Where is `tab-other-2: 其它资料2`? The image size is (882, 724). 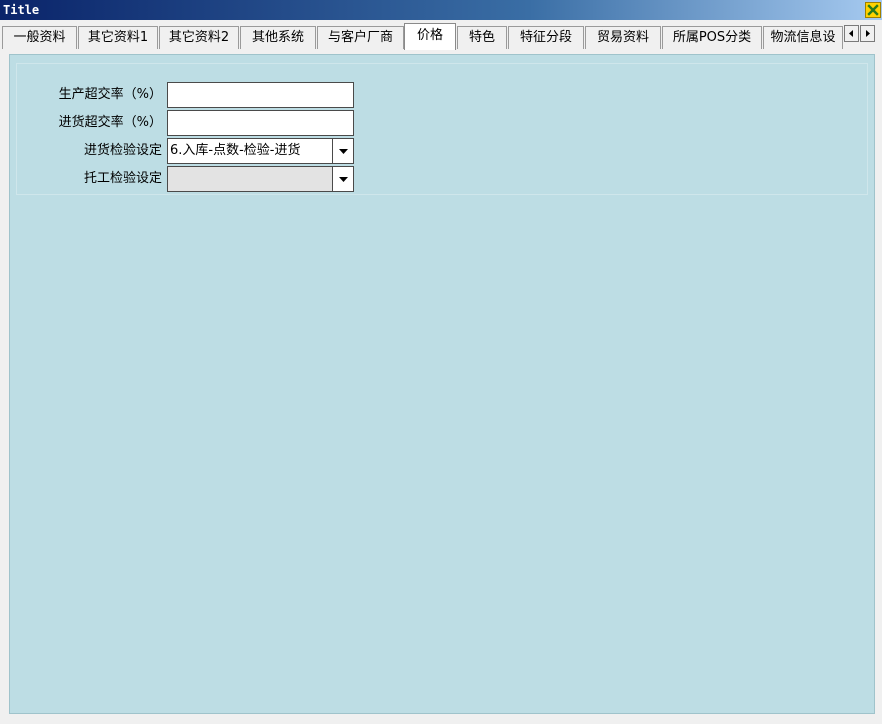
tab-other-2: 其它资料2 is located at coordinates (199, 37).